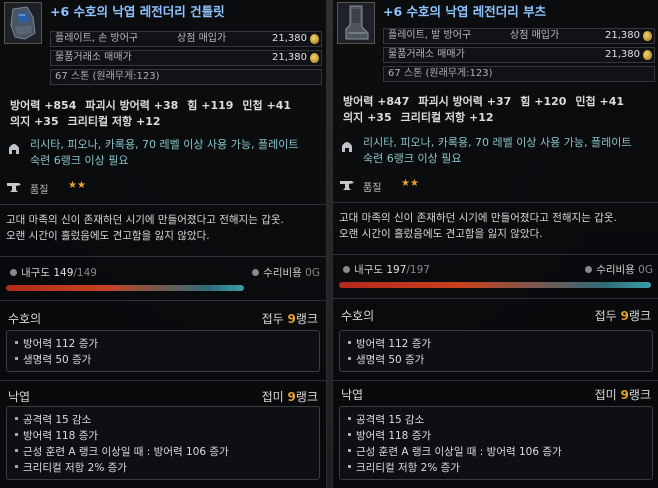  I want to click on grade-stars: ★★, so click(410, 183).